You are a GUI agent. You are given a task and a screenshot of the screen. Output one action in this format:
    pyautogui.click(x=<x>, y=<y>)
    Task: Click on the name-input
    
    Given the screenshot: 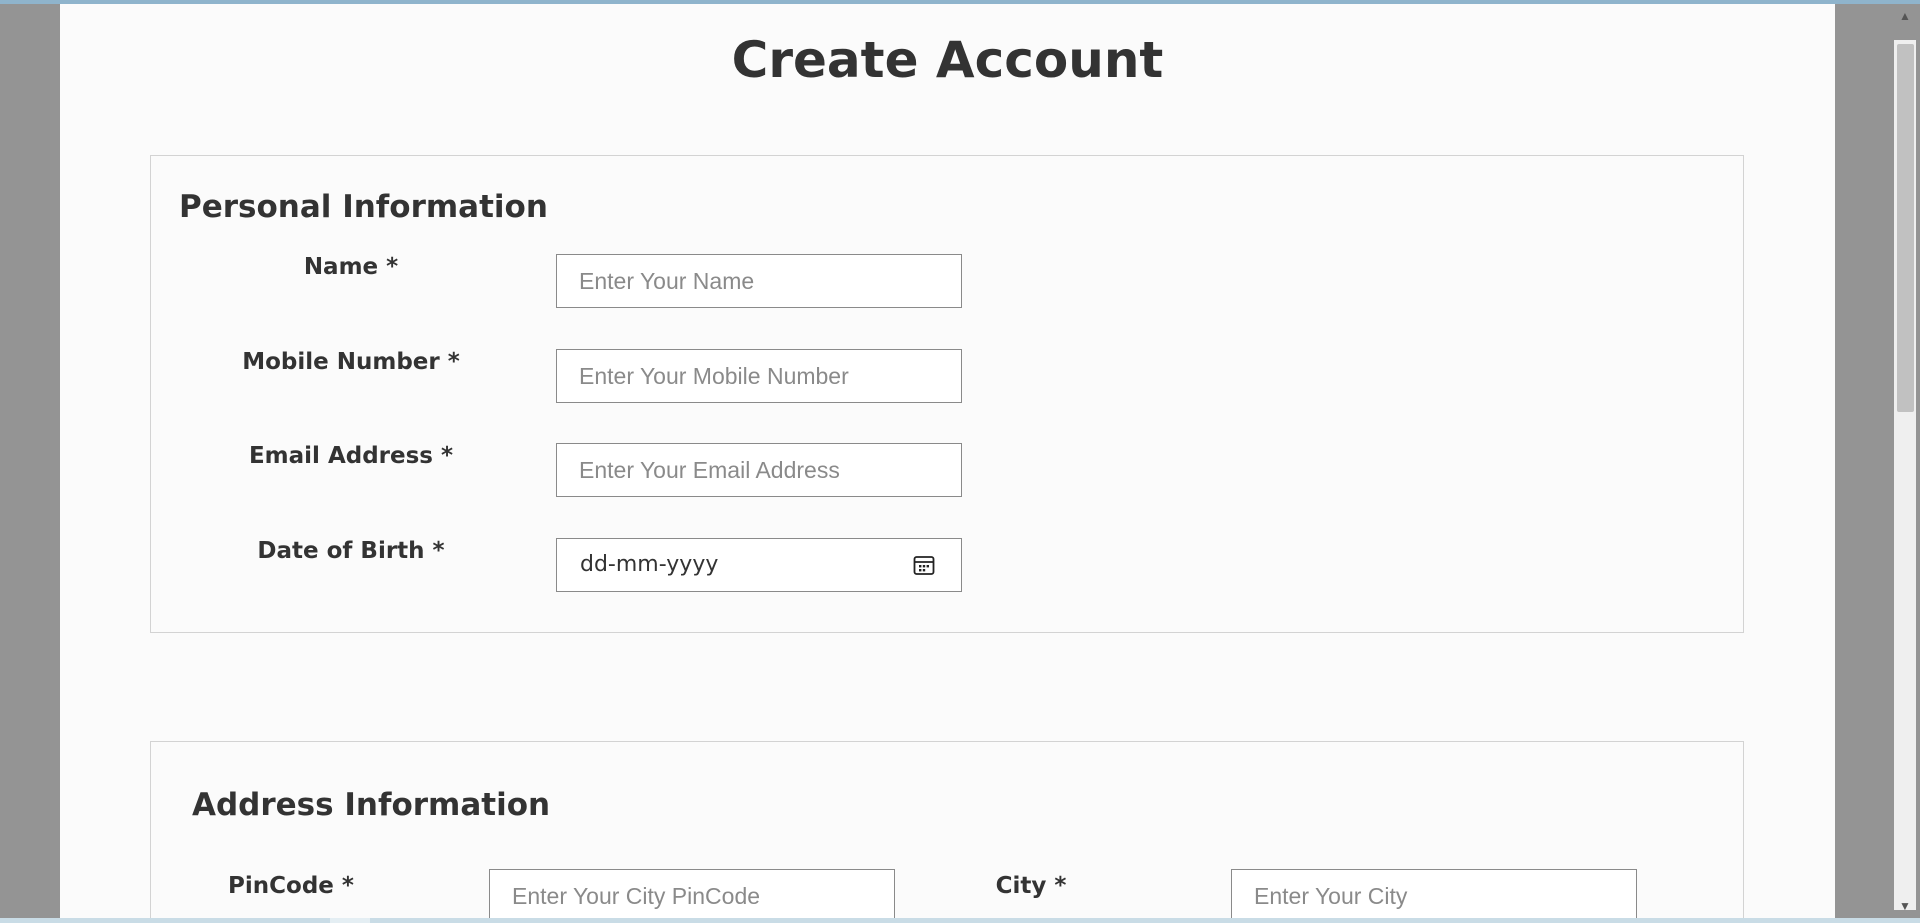 What is the action you would take?
    pyautogui.click(x=759, y=281)
    